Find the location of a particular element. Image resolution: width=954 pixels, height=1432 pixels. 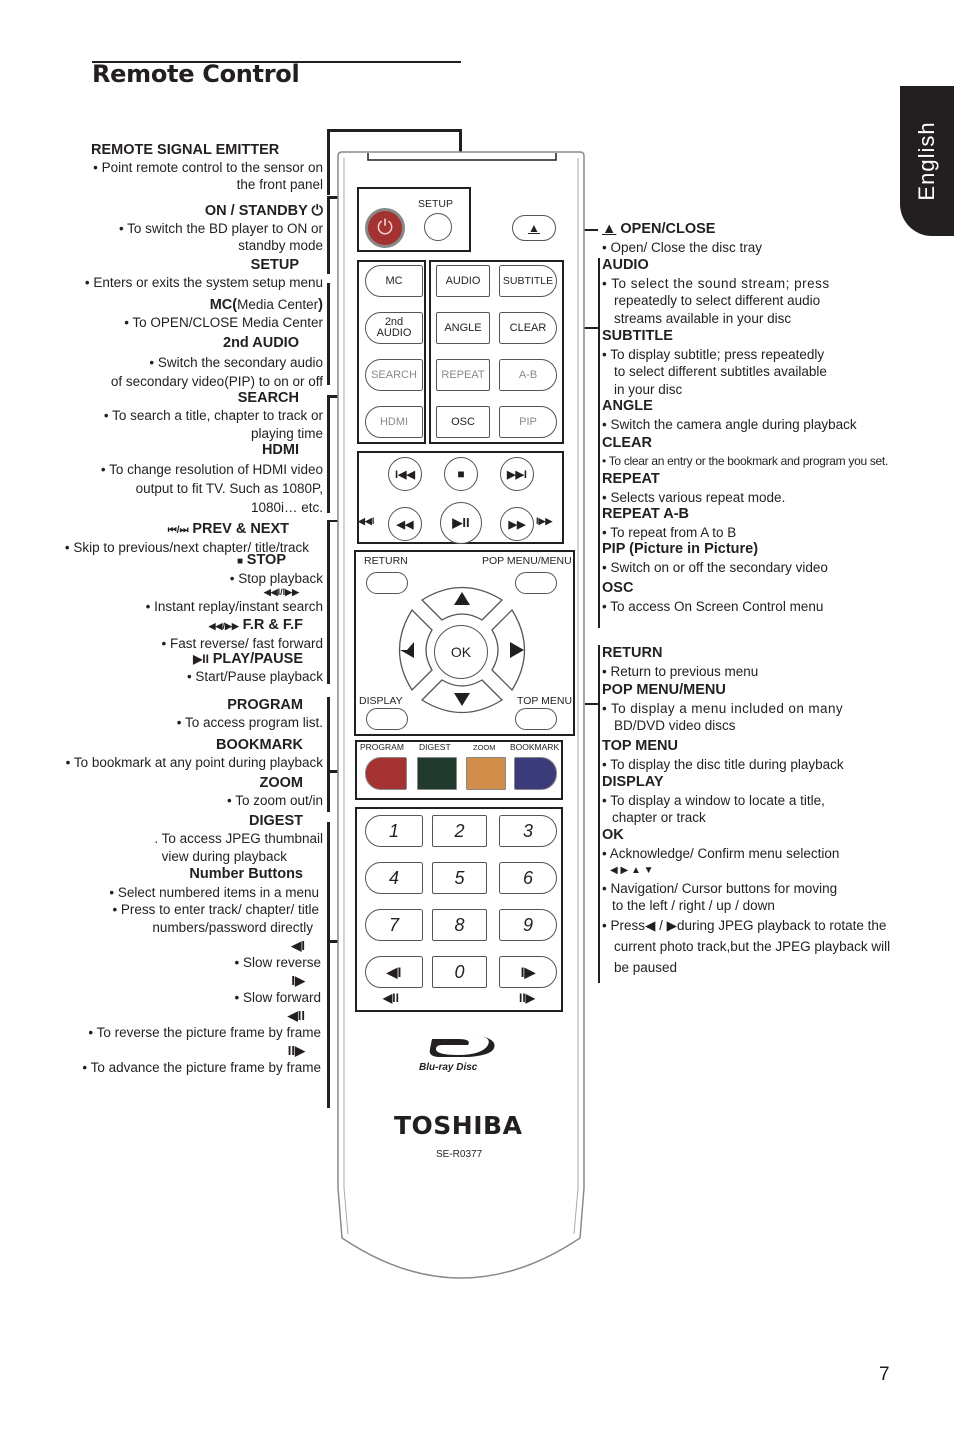

number-button-1: 2 is located at coordinates (459, 831).